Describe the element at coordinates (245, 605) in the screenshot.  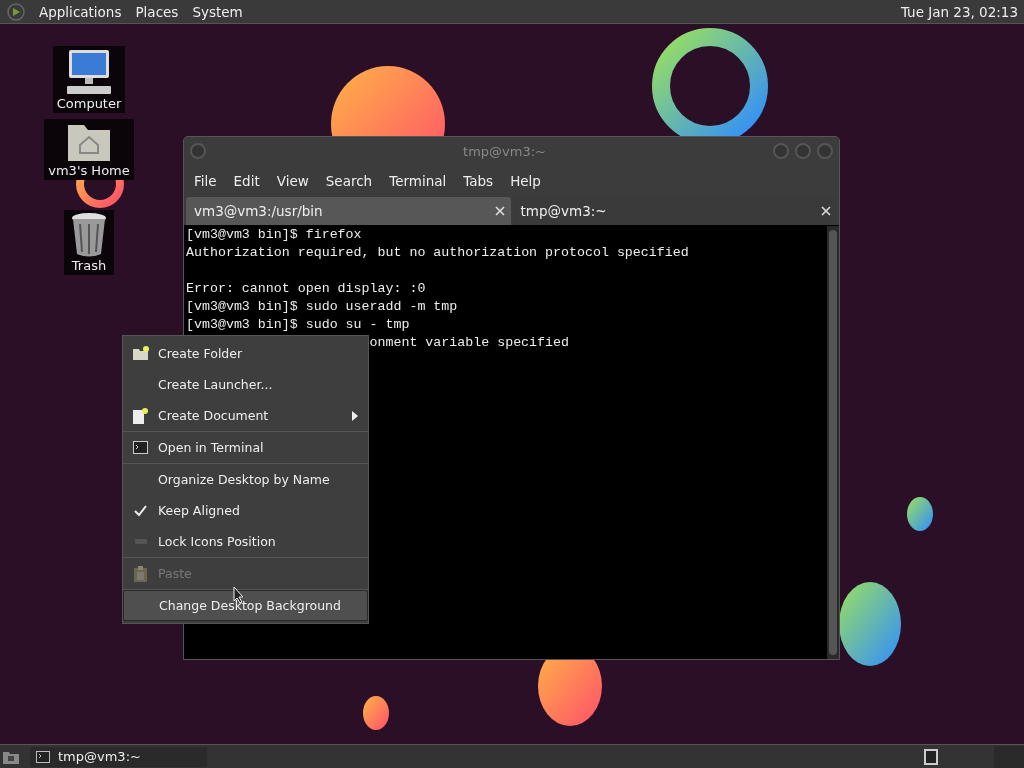
I see `context-menu-item: Change Desktop Background` at that location.